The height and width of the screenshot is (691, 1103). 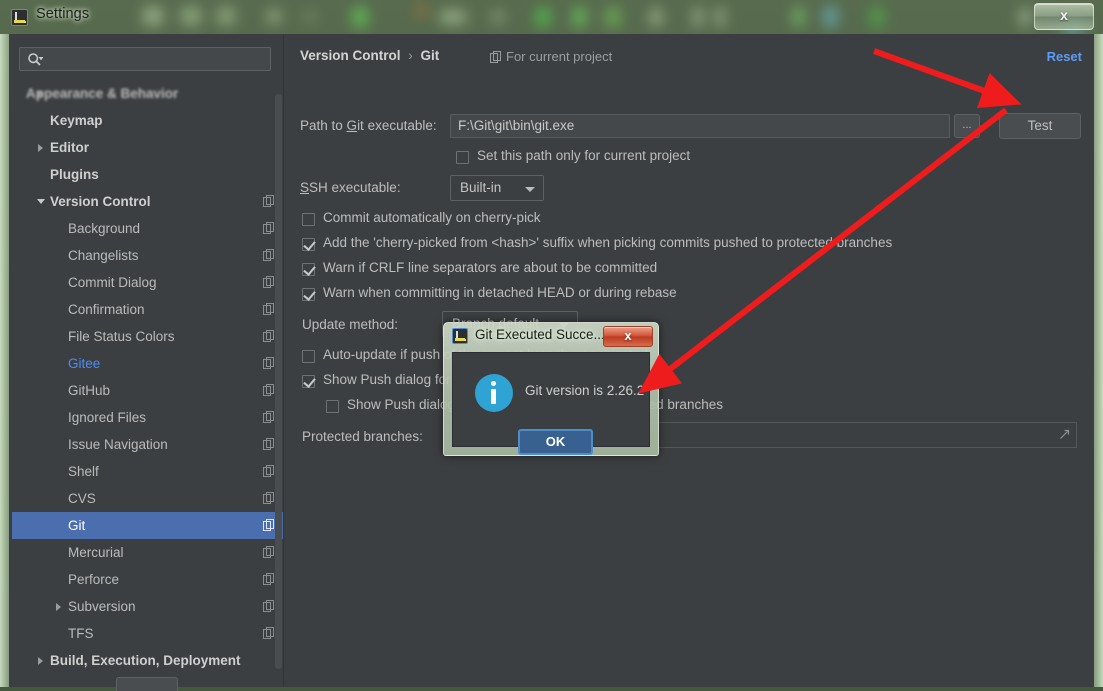 I want to click on update-method-label: Update method:, so click(x=350, y=324).